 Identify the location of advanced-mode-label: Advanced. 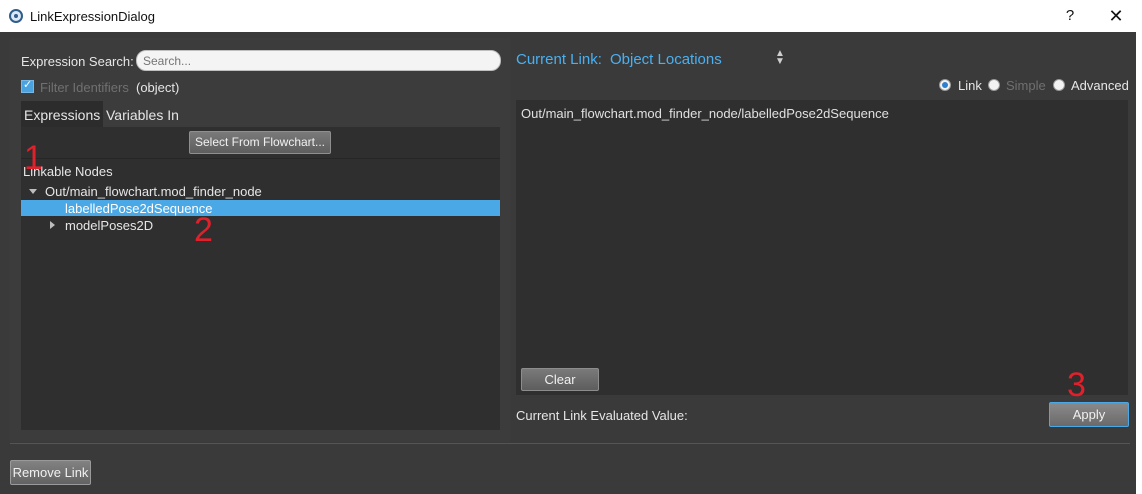
(1100, 85).